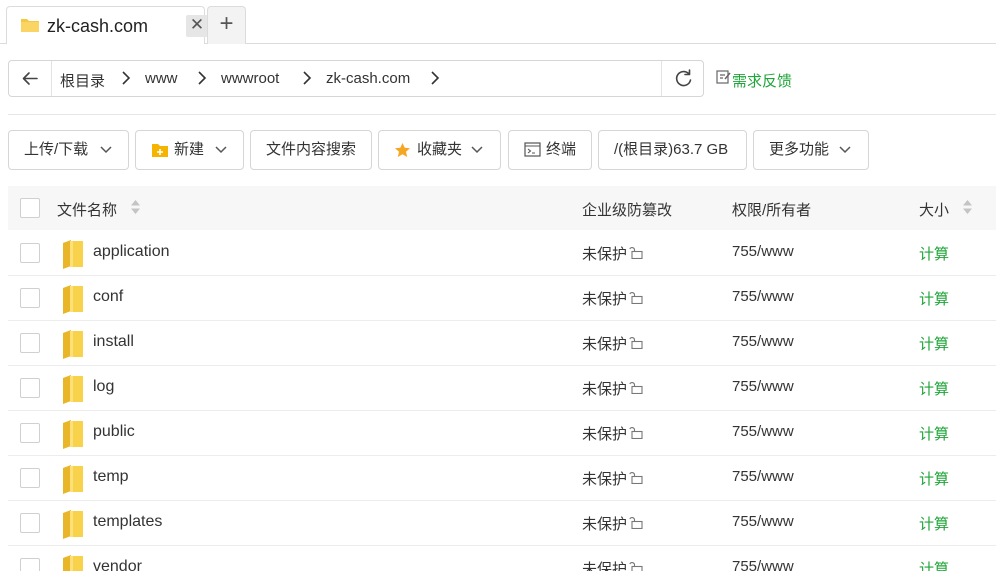  I want to click on table-row: public 未保护 755/www 计算, so click(502, 433).